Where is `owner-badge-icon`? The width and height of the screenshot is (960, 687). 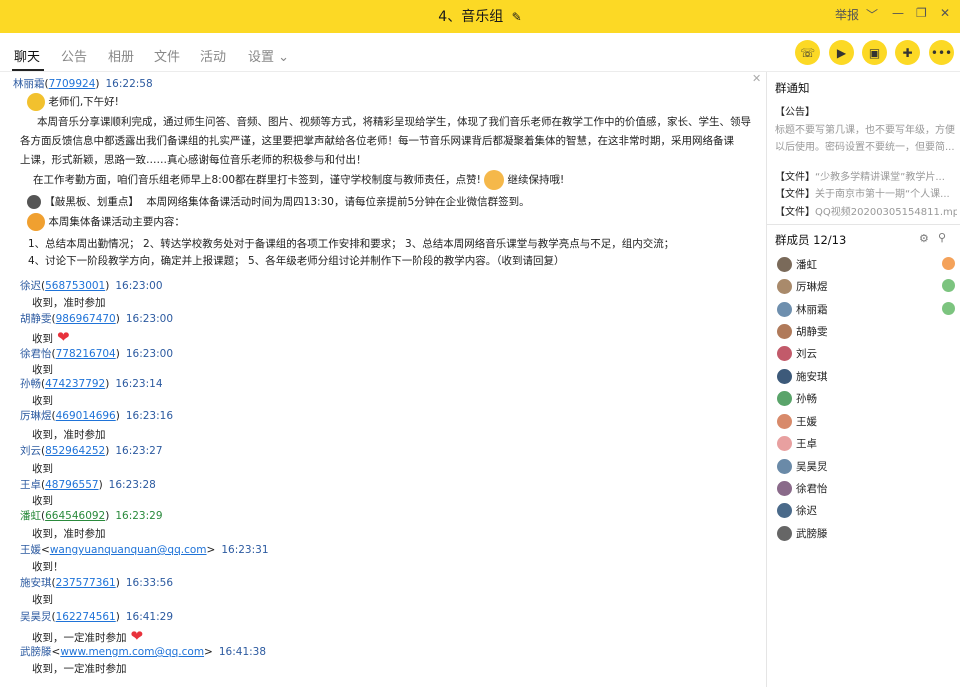 owner-badge-icon is located at coordinates (948, 263).